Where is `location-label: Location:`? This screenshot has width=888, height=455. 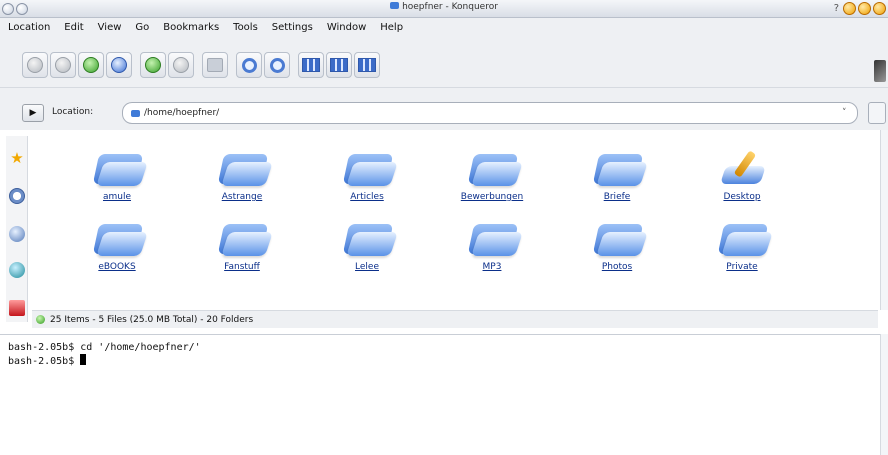 location-label: Location: is located at coordinates (73, 112).